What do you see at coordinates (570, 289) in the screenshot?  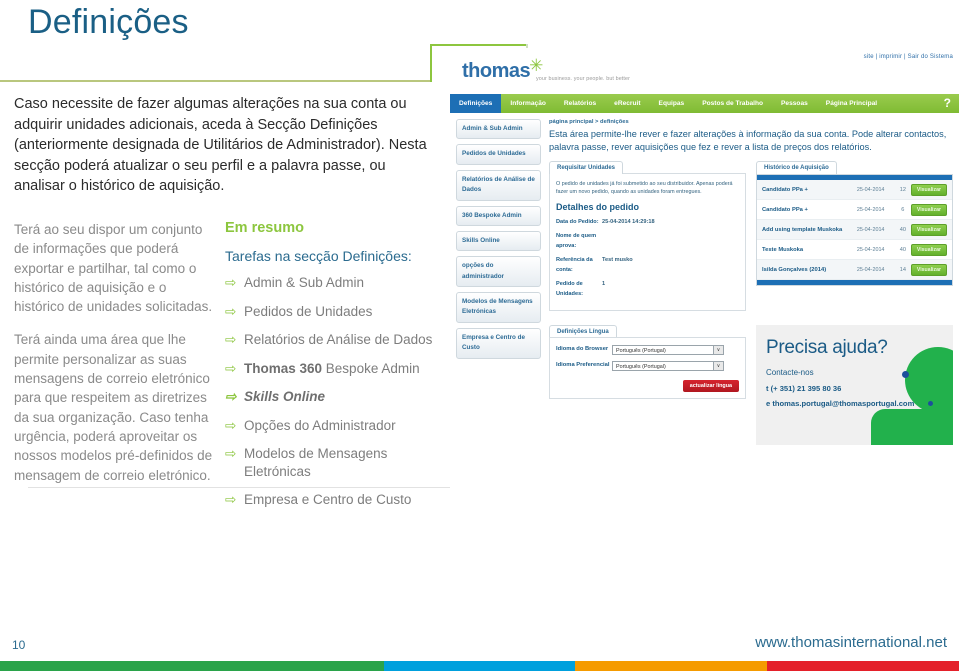 I see `order-field-label: Pedido de Unidades:` at bounding box center [570, 289].